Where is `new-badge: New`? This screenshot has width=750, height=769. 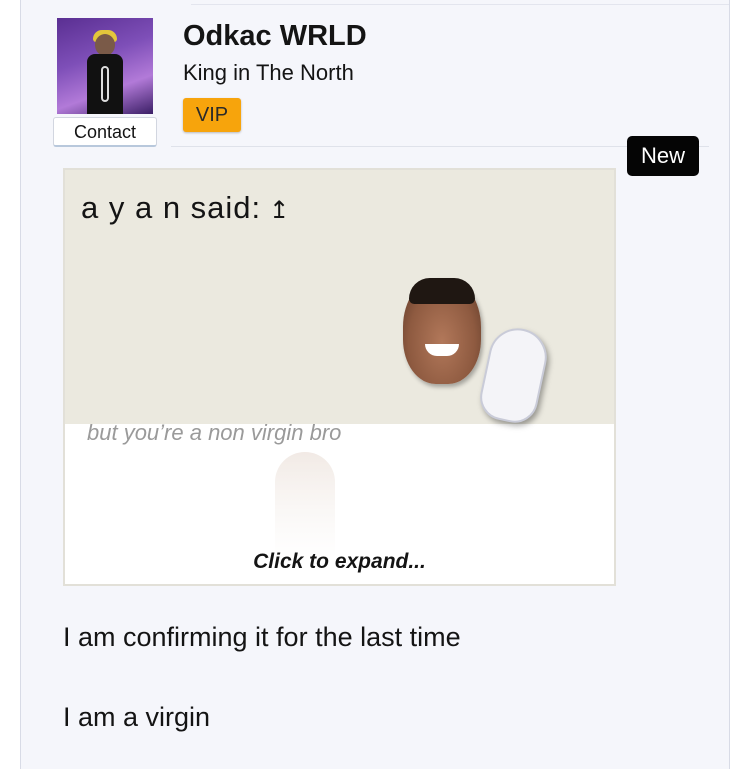 new-badge: New is located at coordinates (663, 156).